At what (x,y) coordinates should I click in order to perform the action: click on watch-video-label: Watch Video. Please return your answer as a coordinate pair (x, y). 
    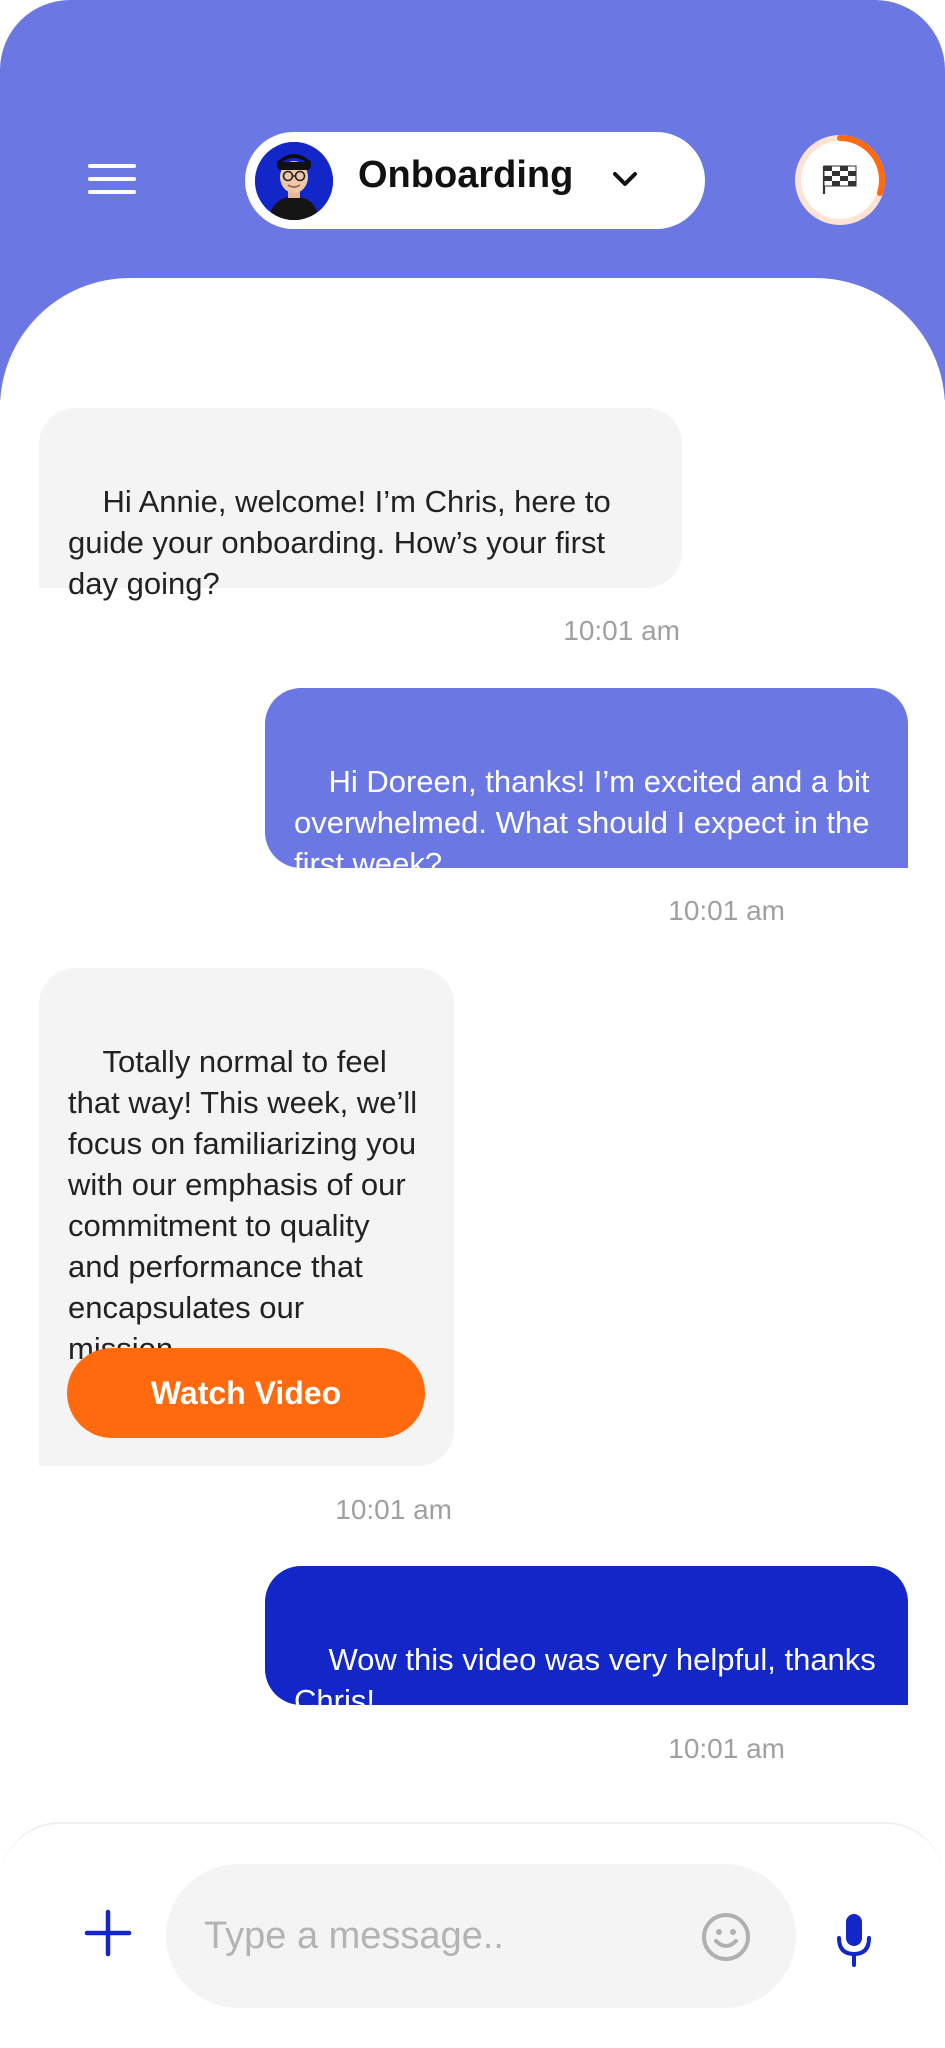
    Looking at the image, I should click on (246, 1392).